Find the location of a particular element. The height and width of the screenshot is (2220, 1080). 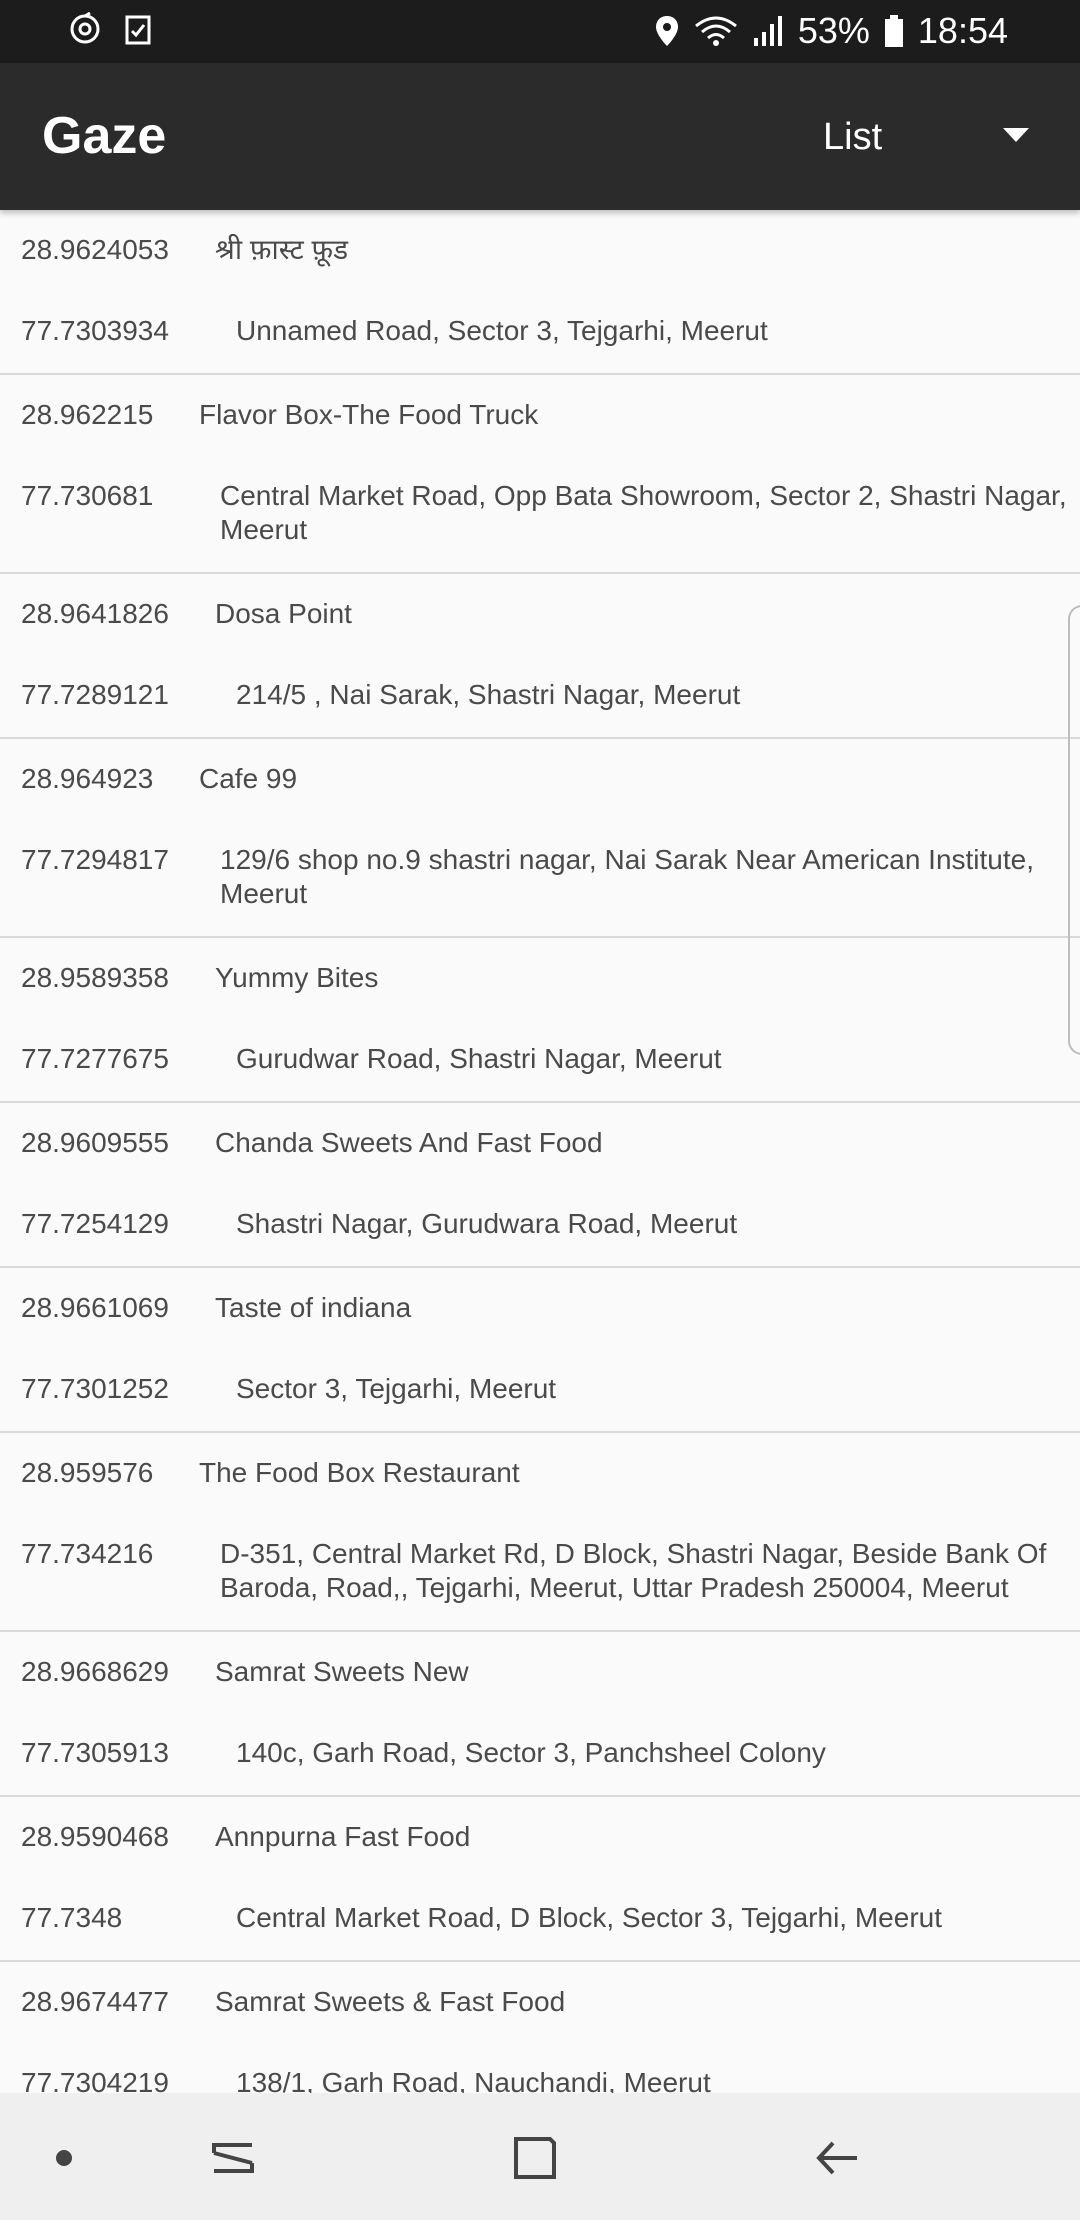

latitude: 28.964923 is located at coordinates (87, 778).